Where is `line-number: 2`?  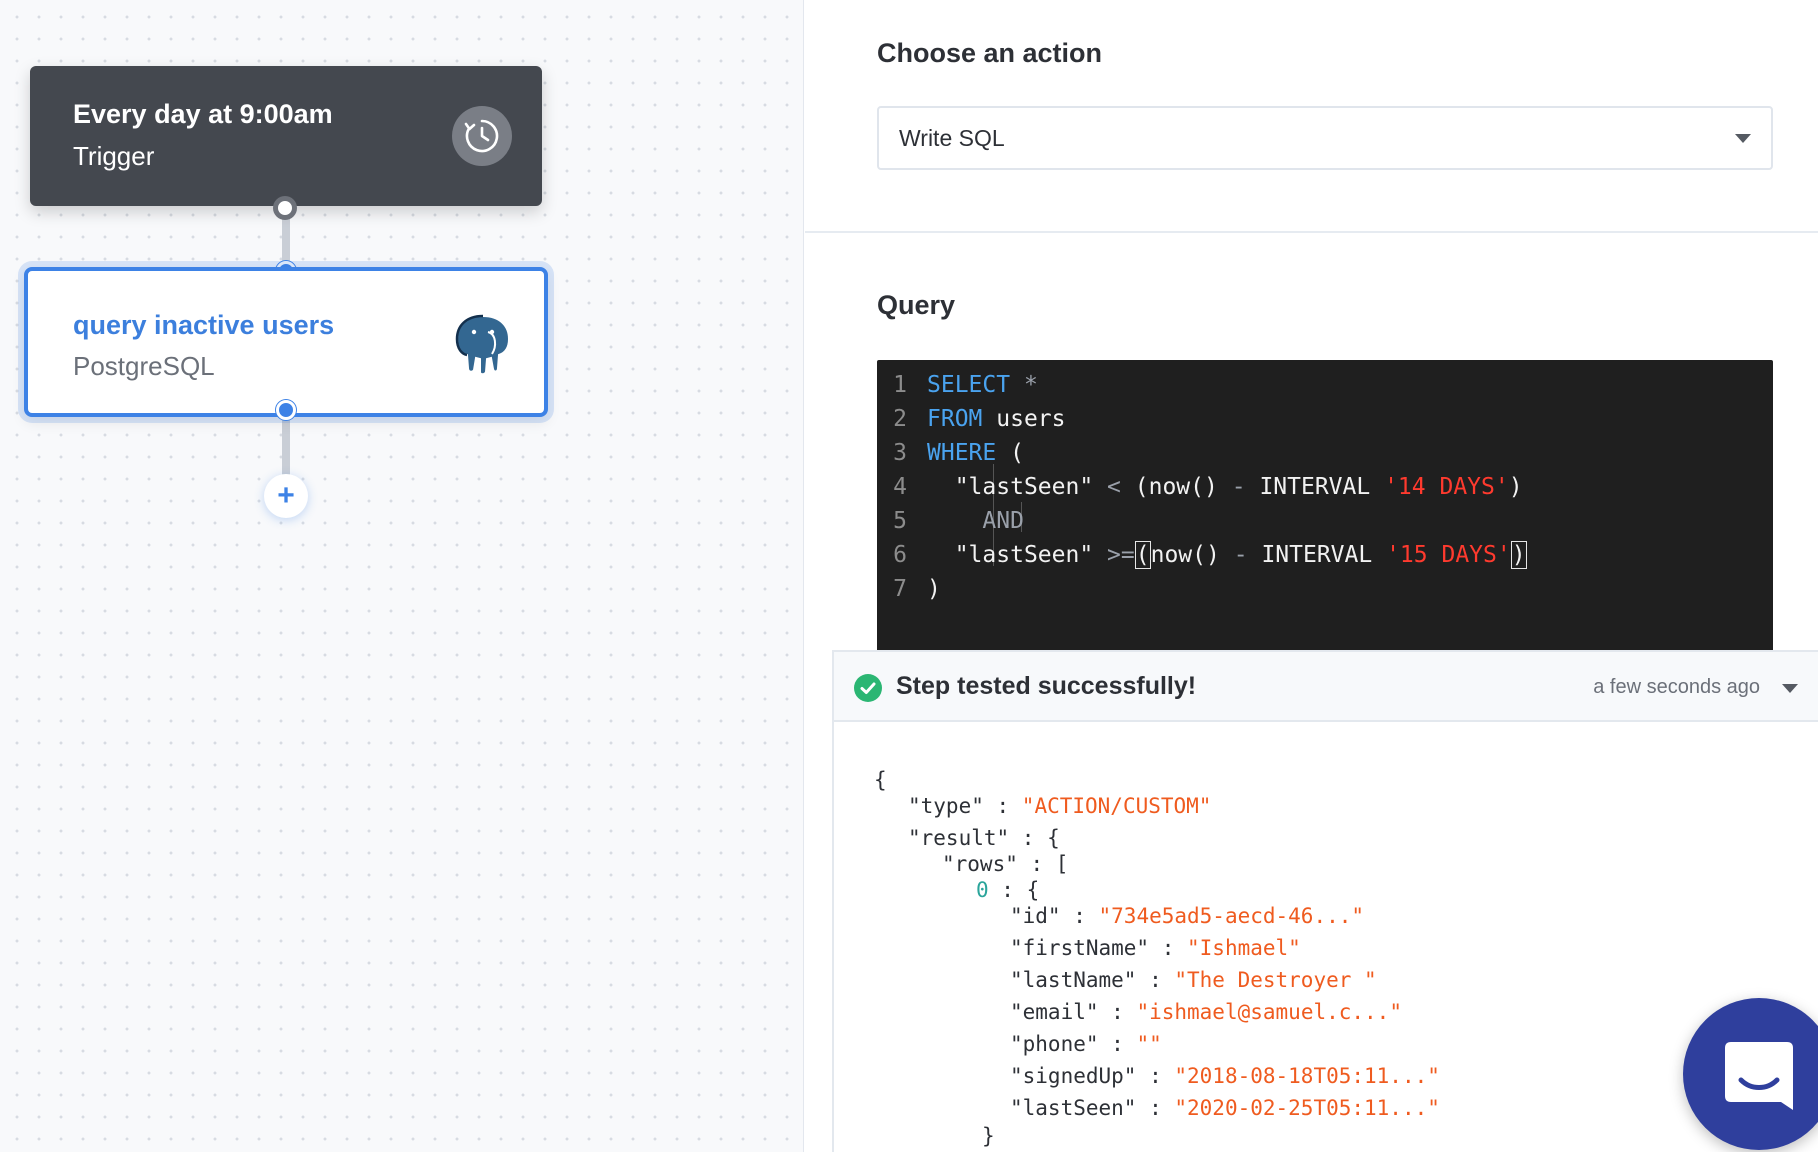 line-number: 2 is located at coordinates (900, 419).